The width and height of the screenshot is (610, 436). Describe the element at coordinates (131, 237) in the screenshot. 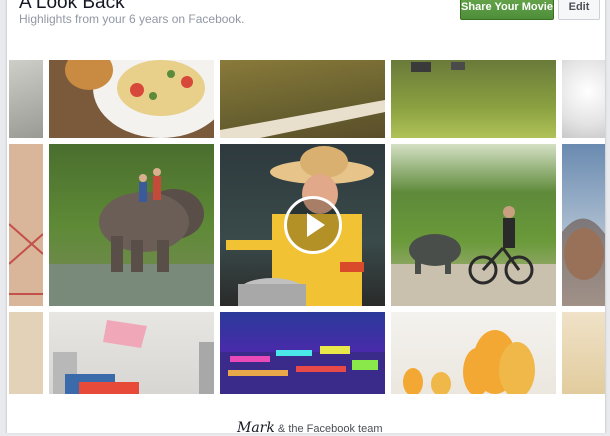

I see `elephant-illustration` at that location.